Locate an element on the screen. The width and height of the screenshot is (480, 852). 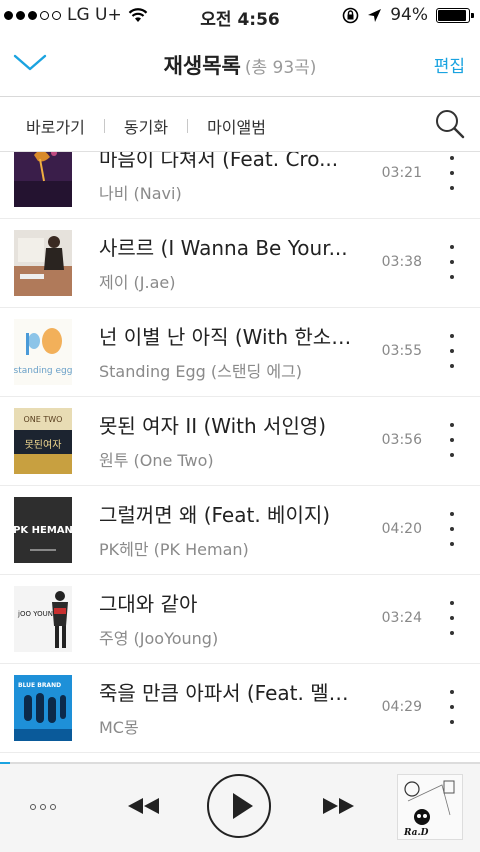
status-right: 94% is located at coordinates (408, 15).